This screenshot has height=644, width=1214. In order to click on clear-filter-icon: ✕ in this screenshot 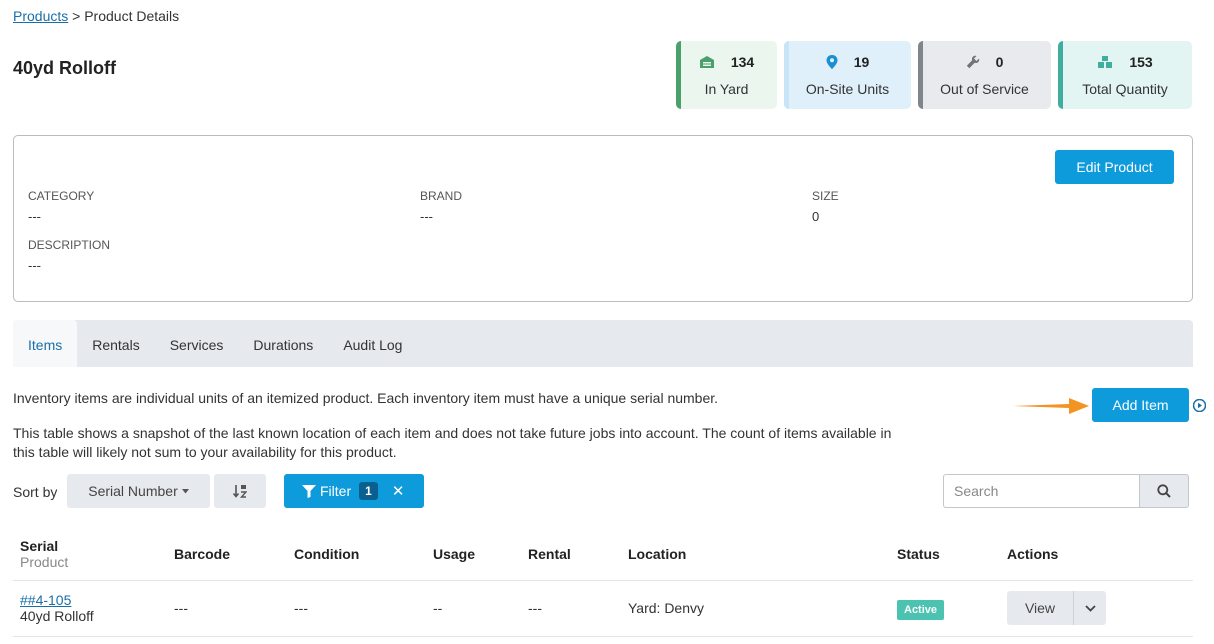, I will do `click(398, 491)`.